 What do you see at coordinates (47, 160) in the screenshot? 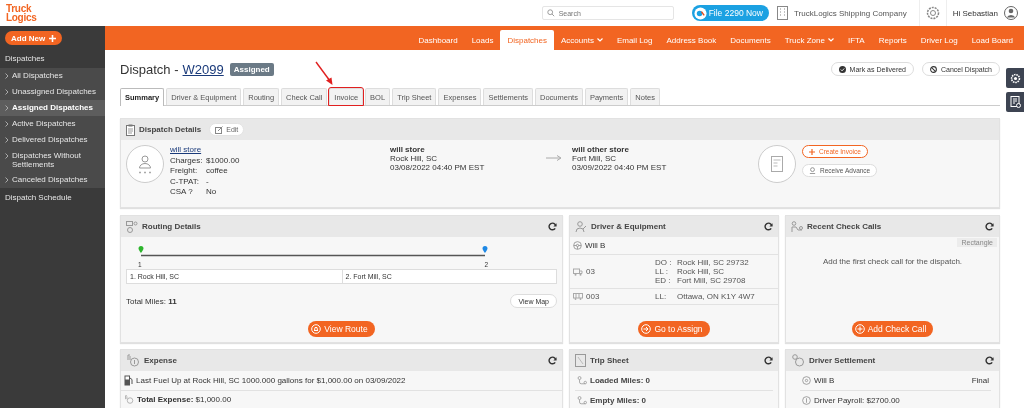
I see `sidebar-item-label: Dispatches Without Settlements` at bounding box center [47, 160].